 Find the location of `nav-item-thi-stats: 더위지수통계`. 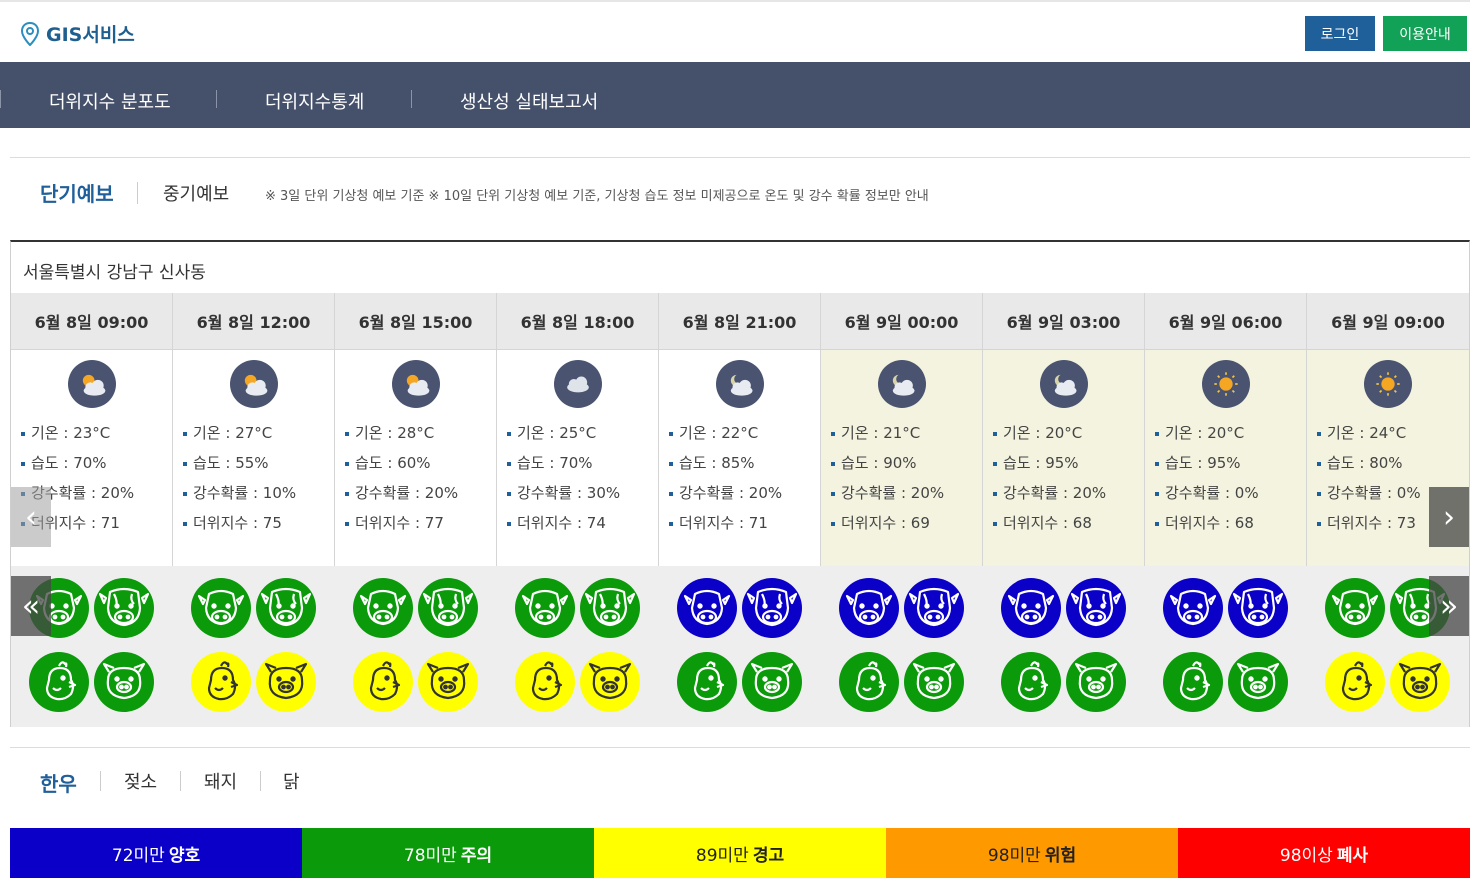

nav-item-thi-stats: 더위지수통계 is located at coordinates (314, 101).